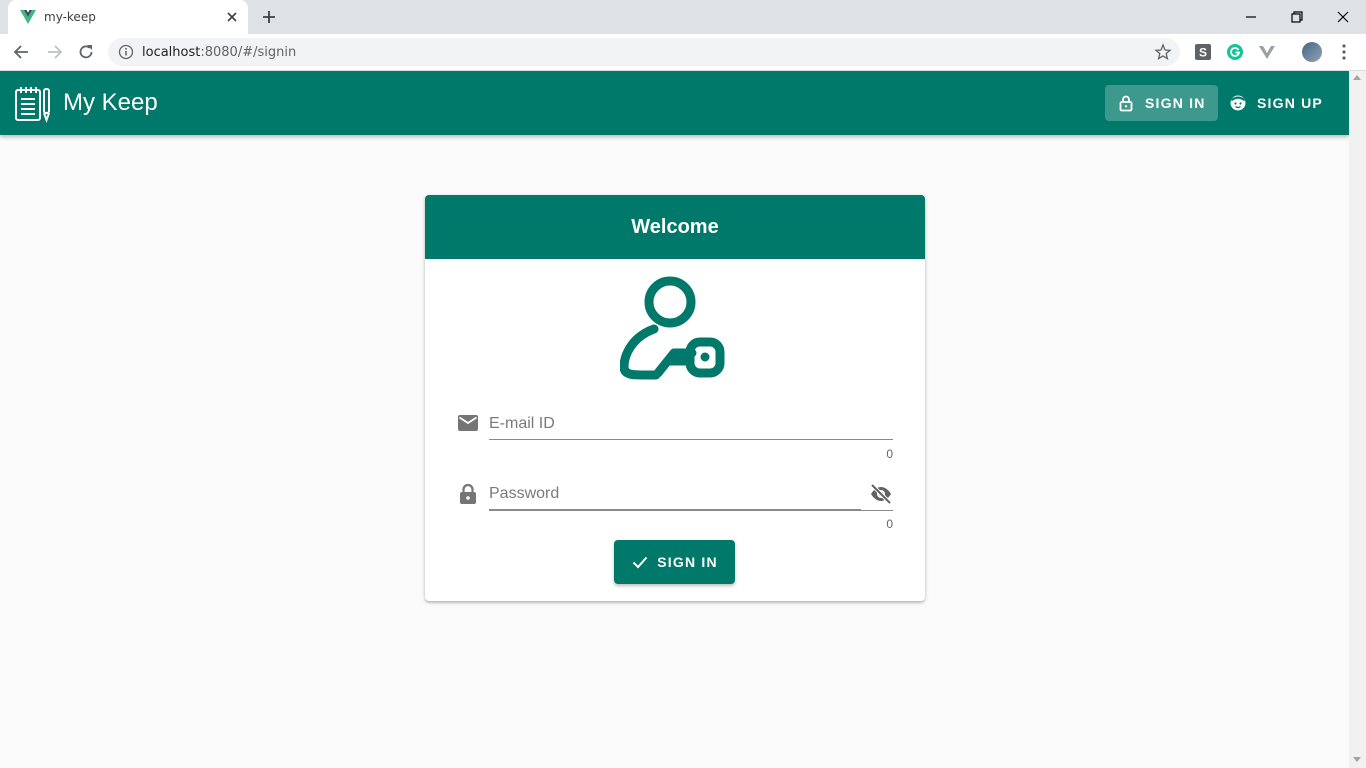 Image resolution: width=1366 pixels, height=768 pixels. I want to click on svg-text: S, so click(1203, 53).